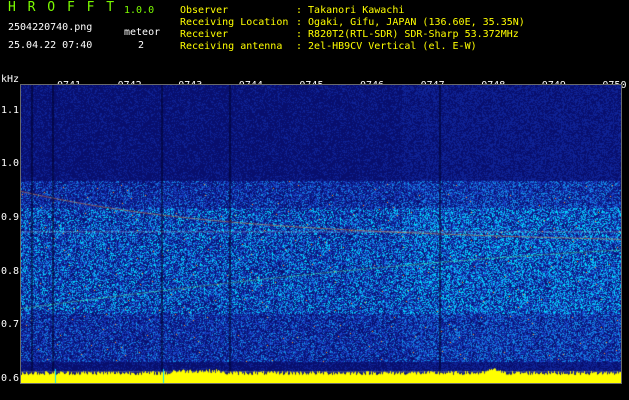  Describe the element at coordinates (139, 10) in the screenshot. I see `app-version: 1.0.0` at that location.